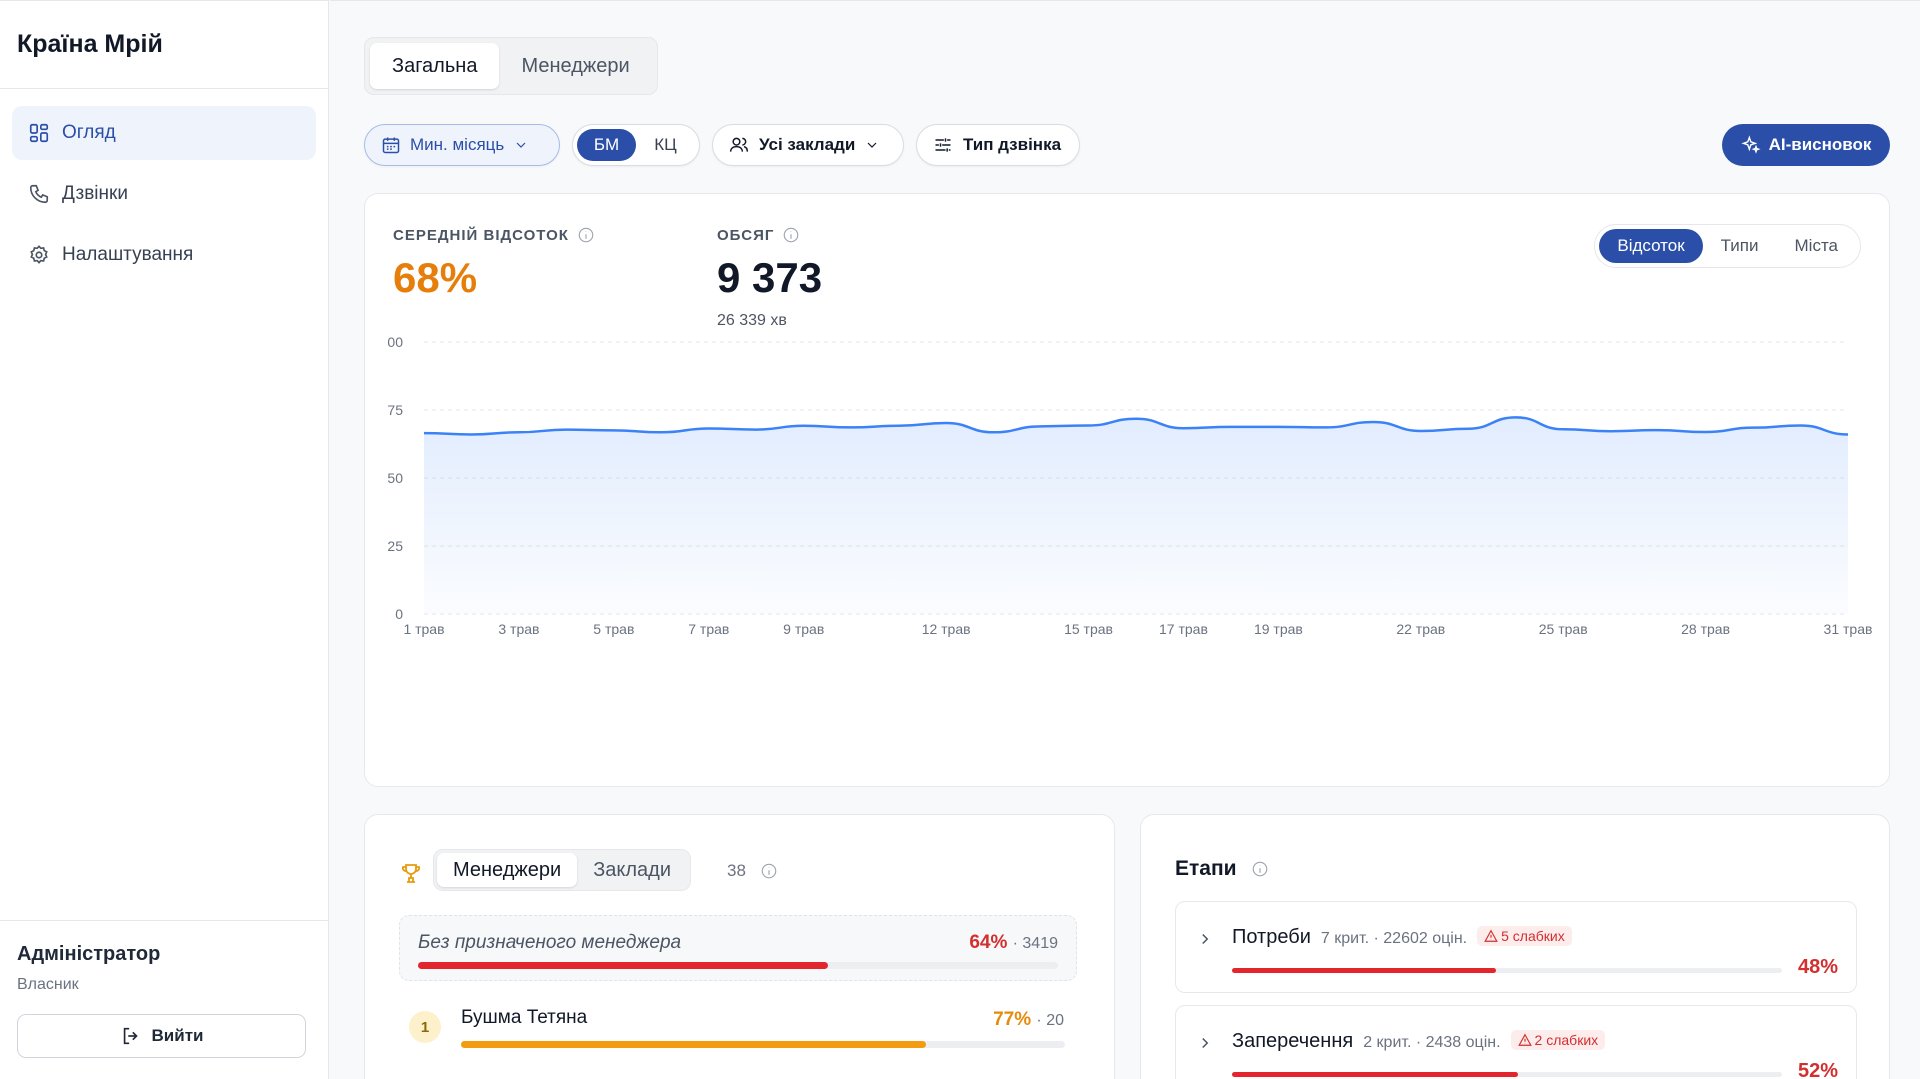 The width and height of the screenshot is (1920, 1079). Describe the element at coordinates (623, 965) in the screenshot. I see `unassigned-bar-fill` at that location.